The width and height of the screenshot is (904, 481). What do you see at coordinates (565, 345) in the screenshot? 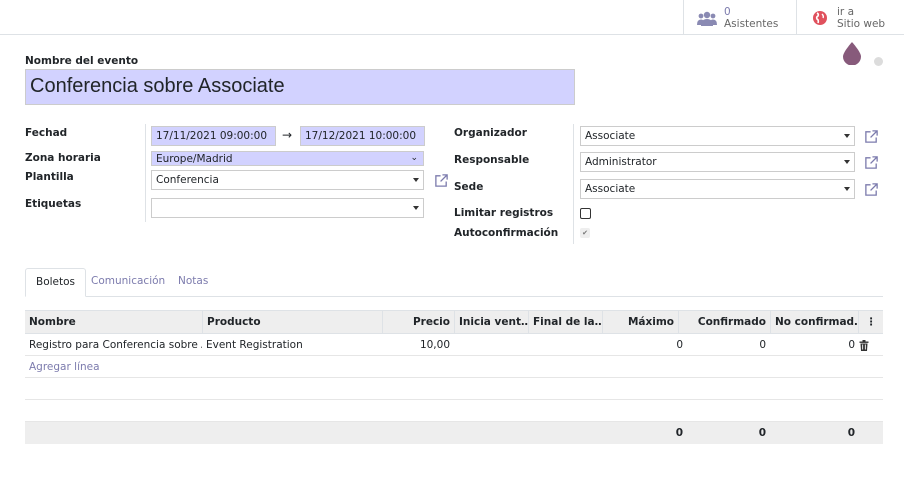
I see `cell-sale-end` at bounding box center [565, 345].